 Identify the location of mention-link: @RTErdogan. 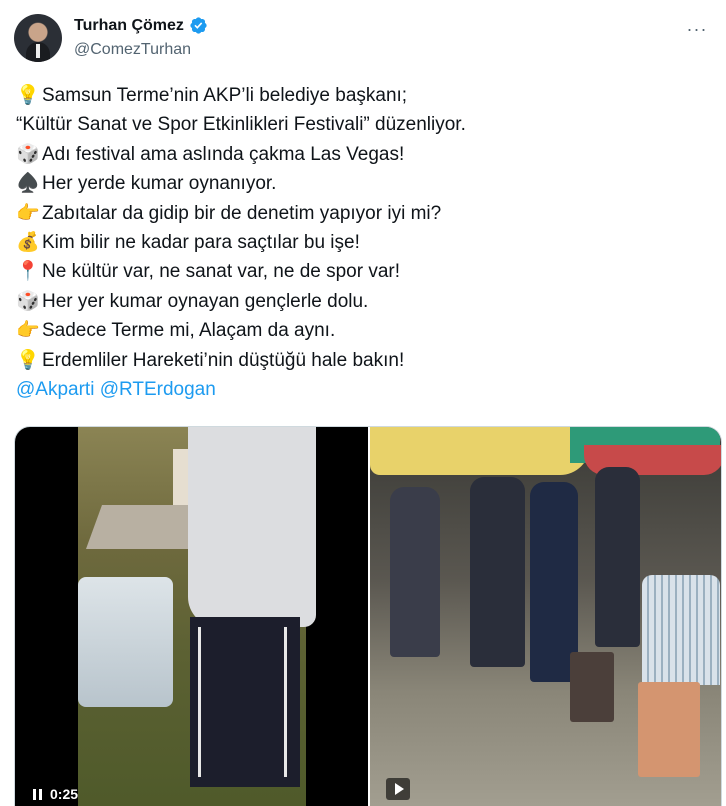
(158, 389).